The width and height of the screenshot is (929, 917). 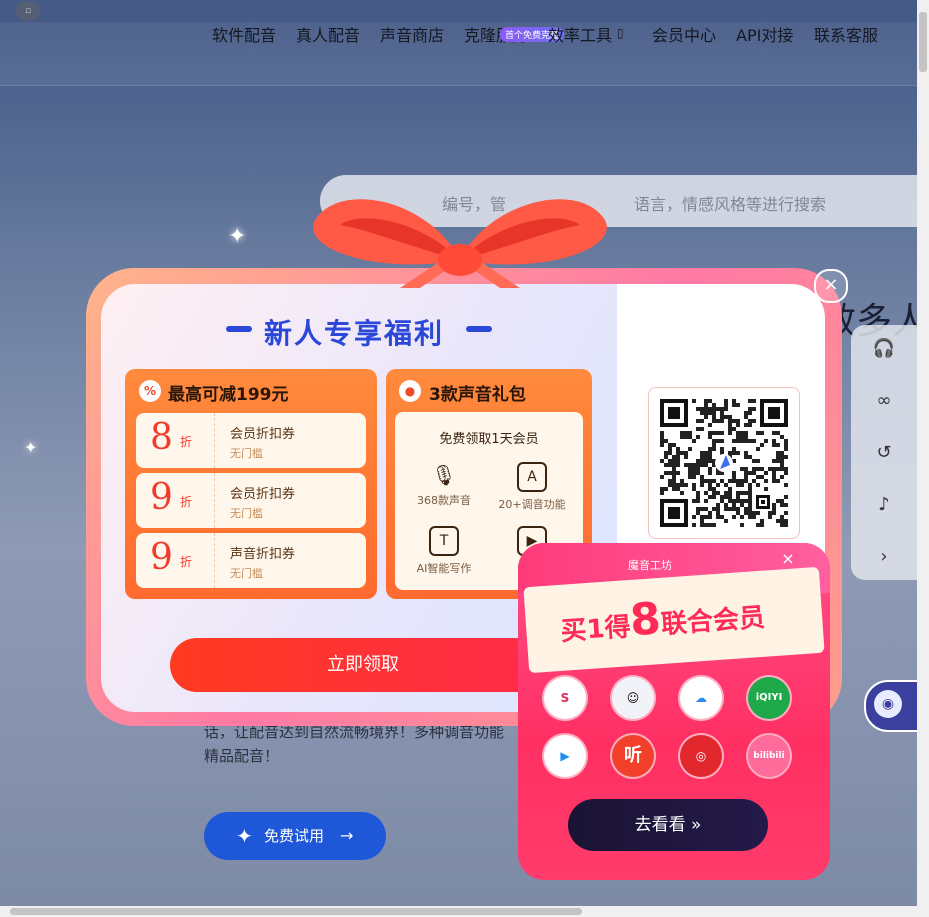 I want to click on promo-title-prefix: 买1得, so click(x=595, y=630).